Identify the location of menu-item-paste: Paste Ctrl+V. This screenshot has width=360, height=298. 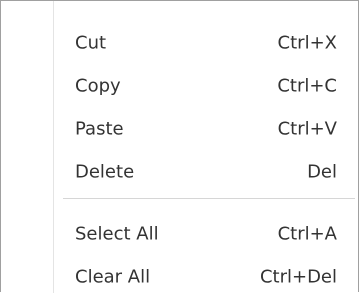
(179, 128).